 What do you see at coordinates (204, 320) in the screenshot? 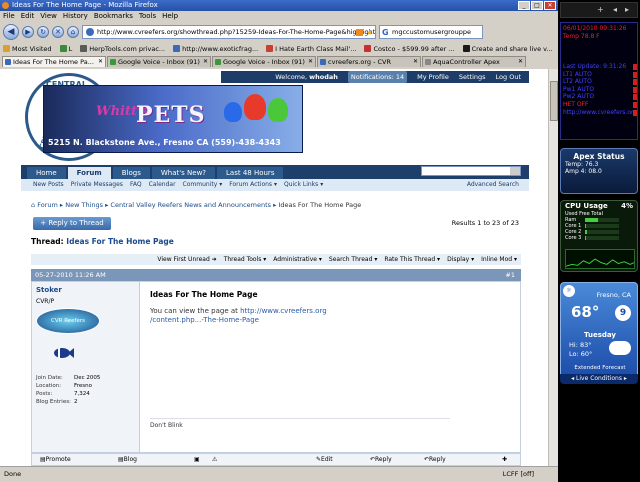
I see `post-link-continued: /content.php...-The-Home-Page` at bounding box center [204, 320].